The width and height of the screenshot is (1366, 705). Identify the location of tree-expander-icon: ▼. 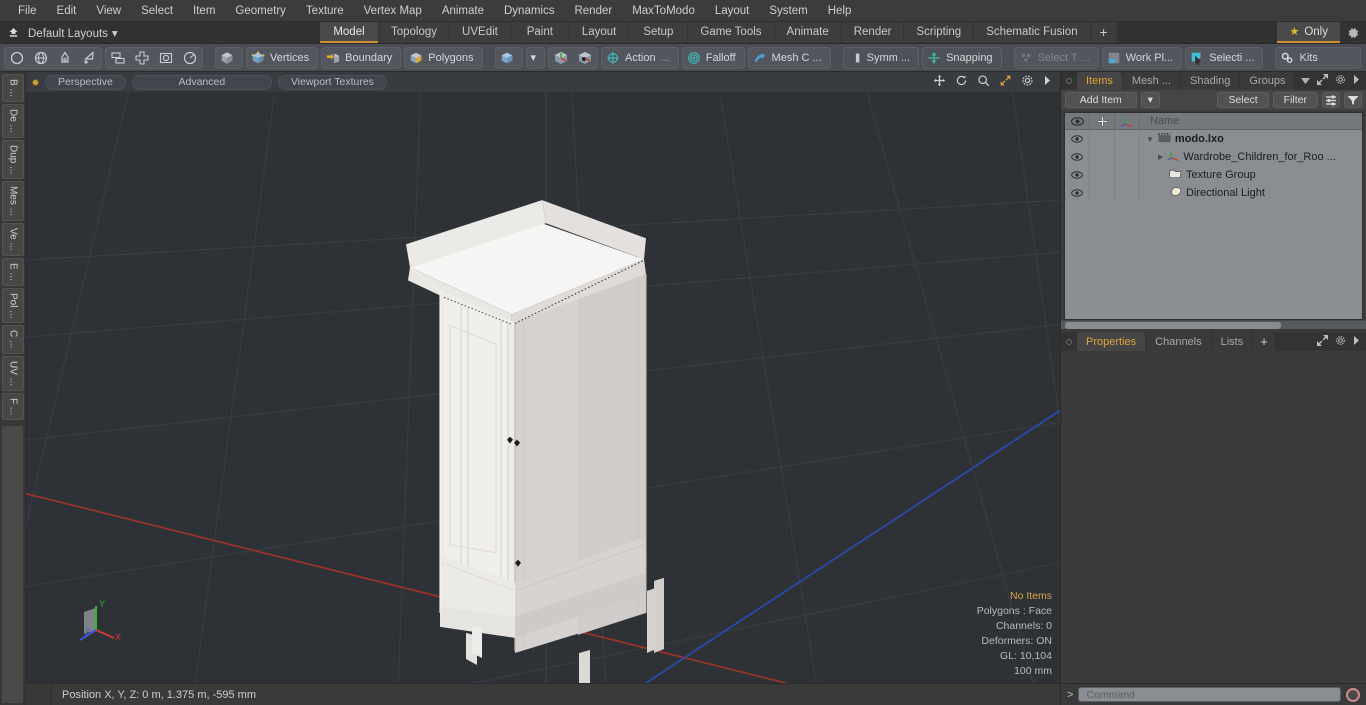
(1150, 139).